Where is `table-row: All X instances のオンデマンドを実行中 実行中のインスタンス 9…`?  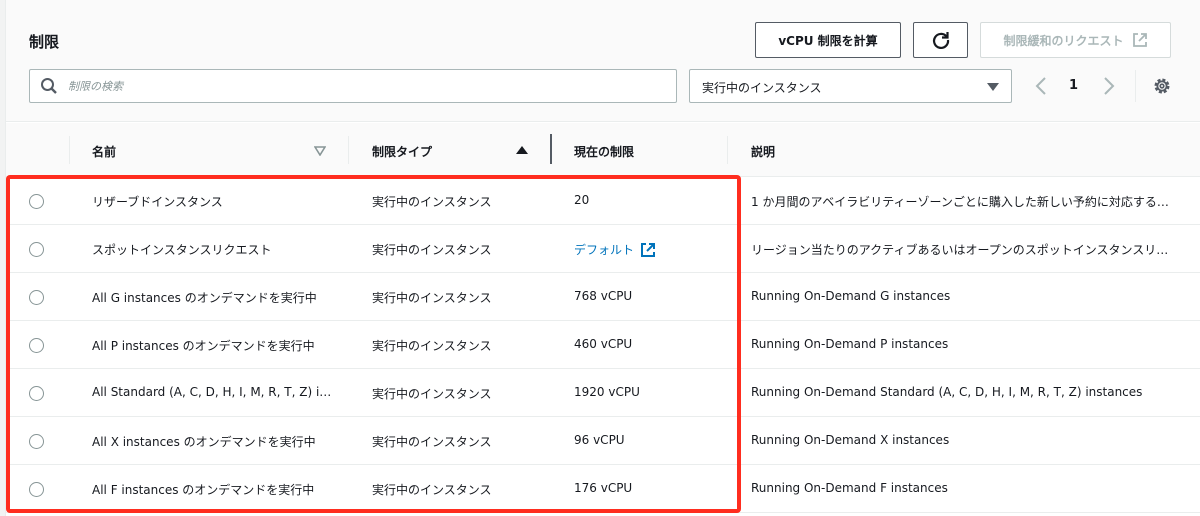
table-row: All X instances のオンデマンドを実行中 実行中のインスタンス 9… is located at coordinates (603, 441).